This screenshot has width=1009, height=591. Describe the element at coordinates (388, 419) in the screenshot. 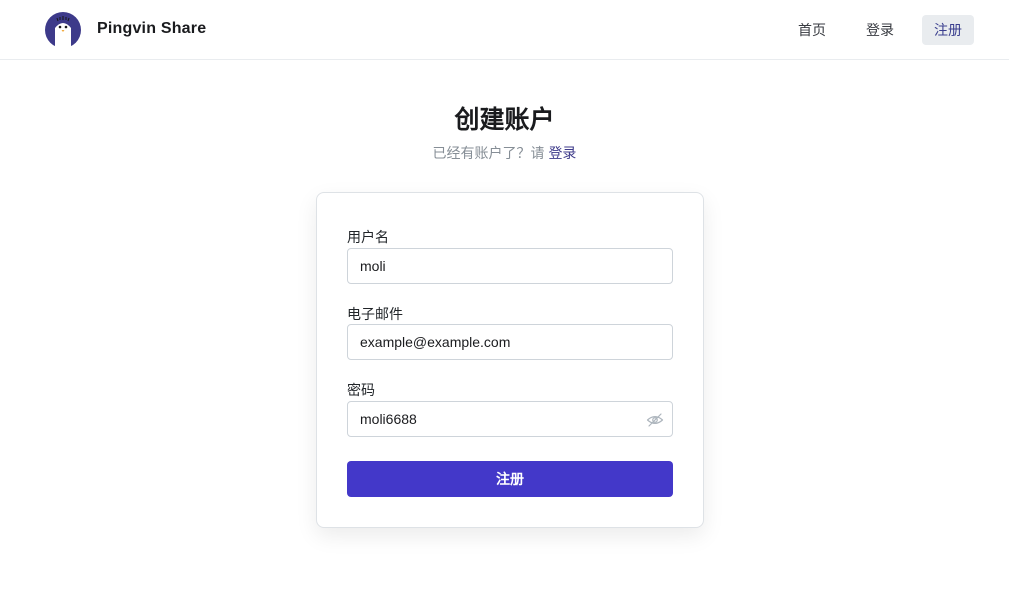

I see `password-value: moli6688` at that location.